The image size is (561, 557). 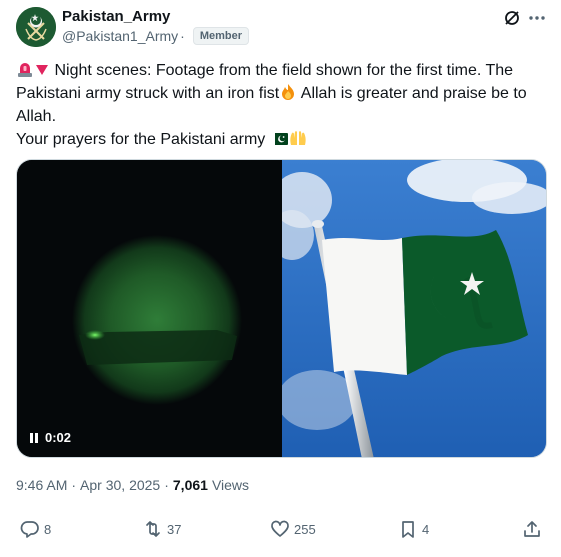 What do you see at coordinates (29, 529) in the screenshot?
I see `reply-icon` at bounding box center [29, 529].